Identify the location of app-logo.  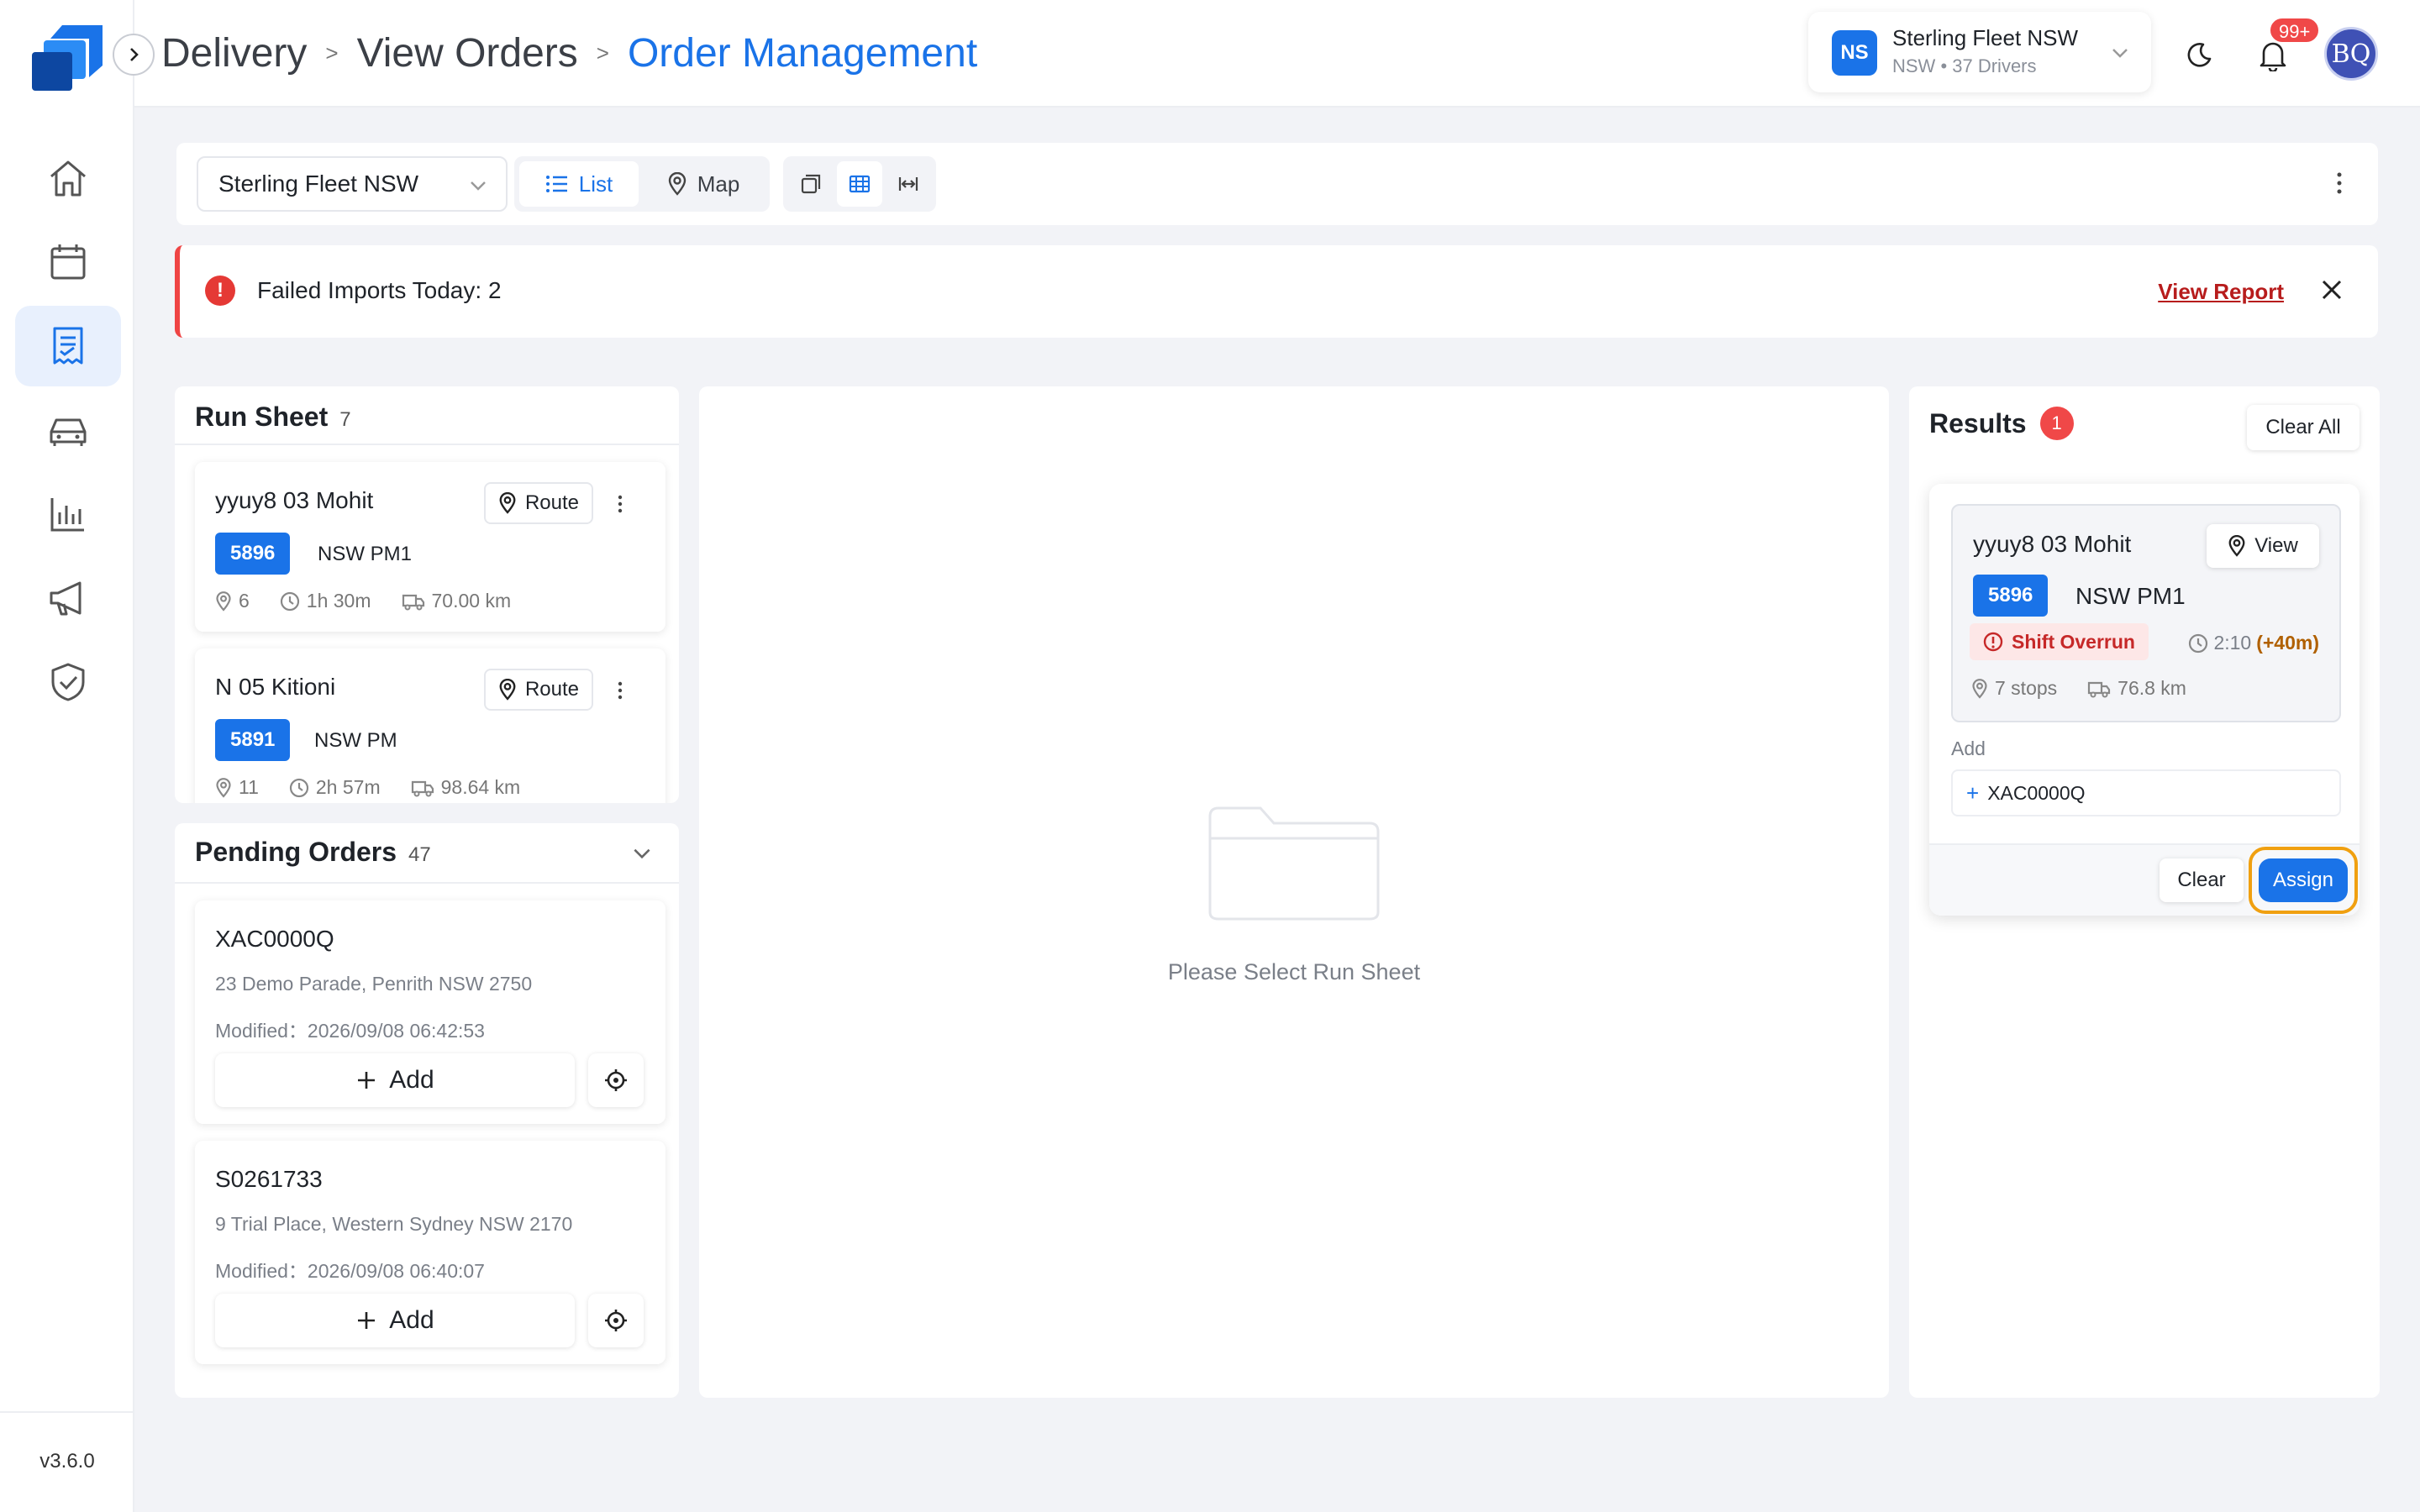
(67, 58).